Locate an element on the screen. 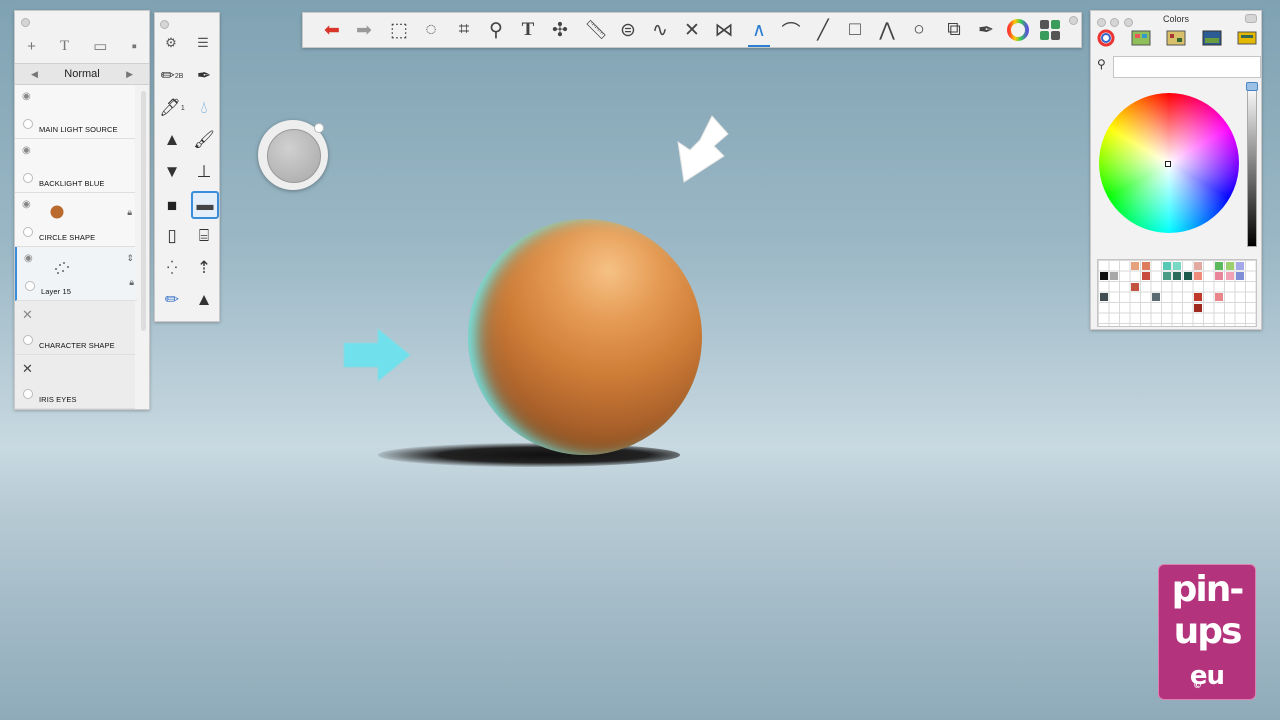 Image resolution: width=1280 pixels, height=720 pixels. marker-icon: ▲ is located at coordinates (172, 140).